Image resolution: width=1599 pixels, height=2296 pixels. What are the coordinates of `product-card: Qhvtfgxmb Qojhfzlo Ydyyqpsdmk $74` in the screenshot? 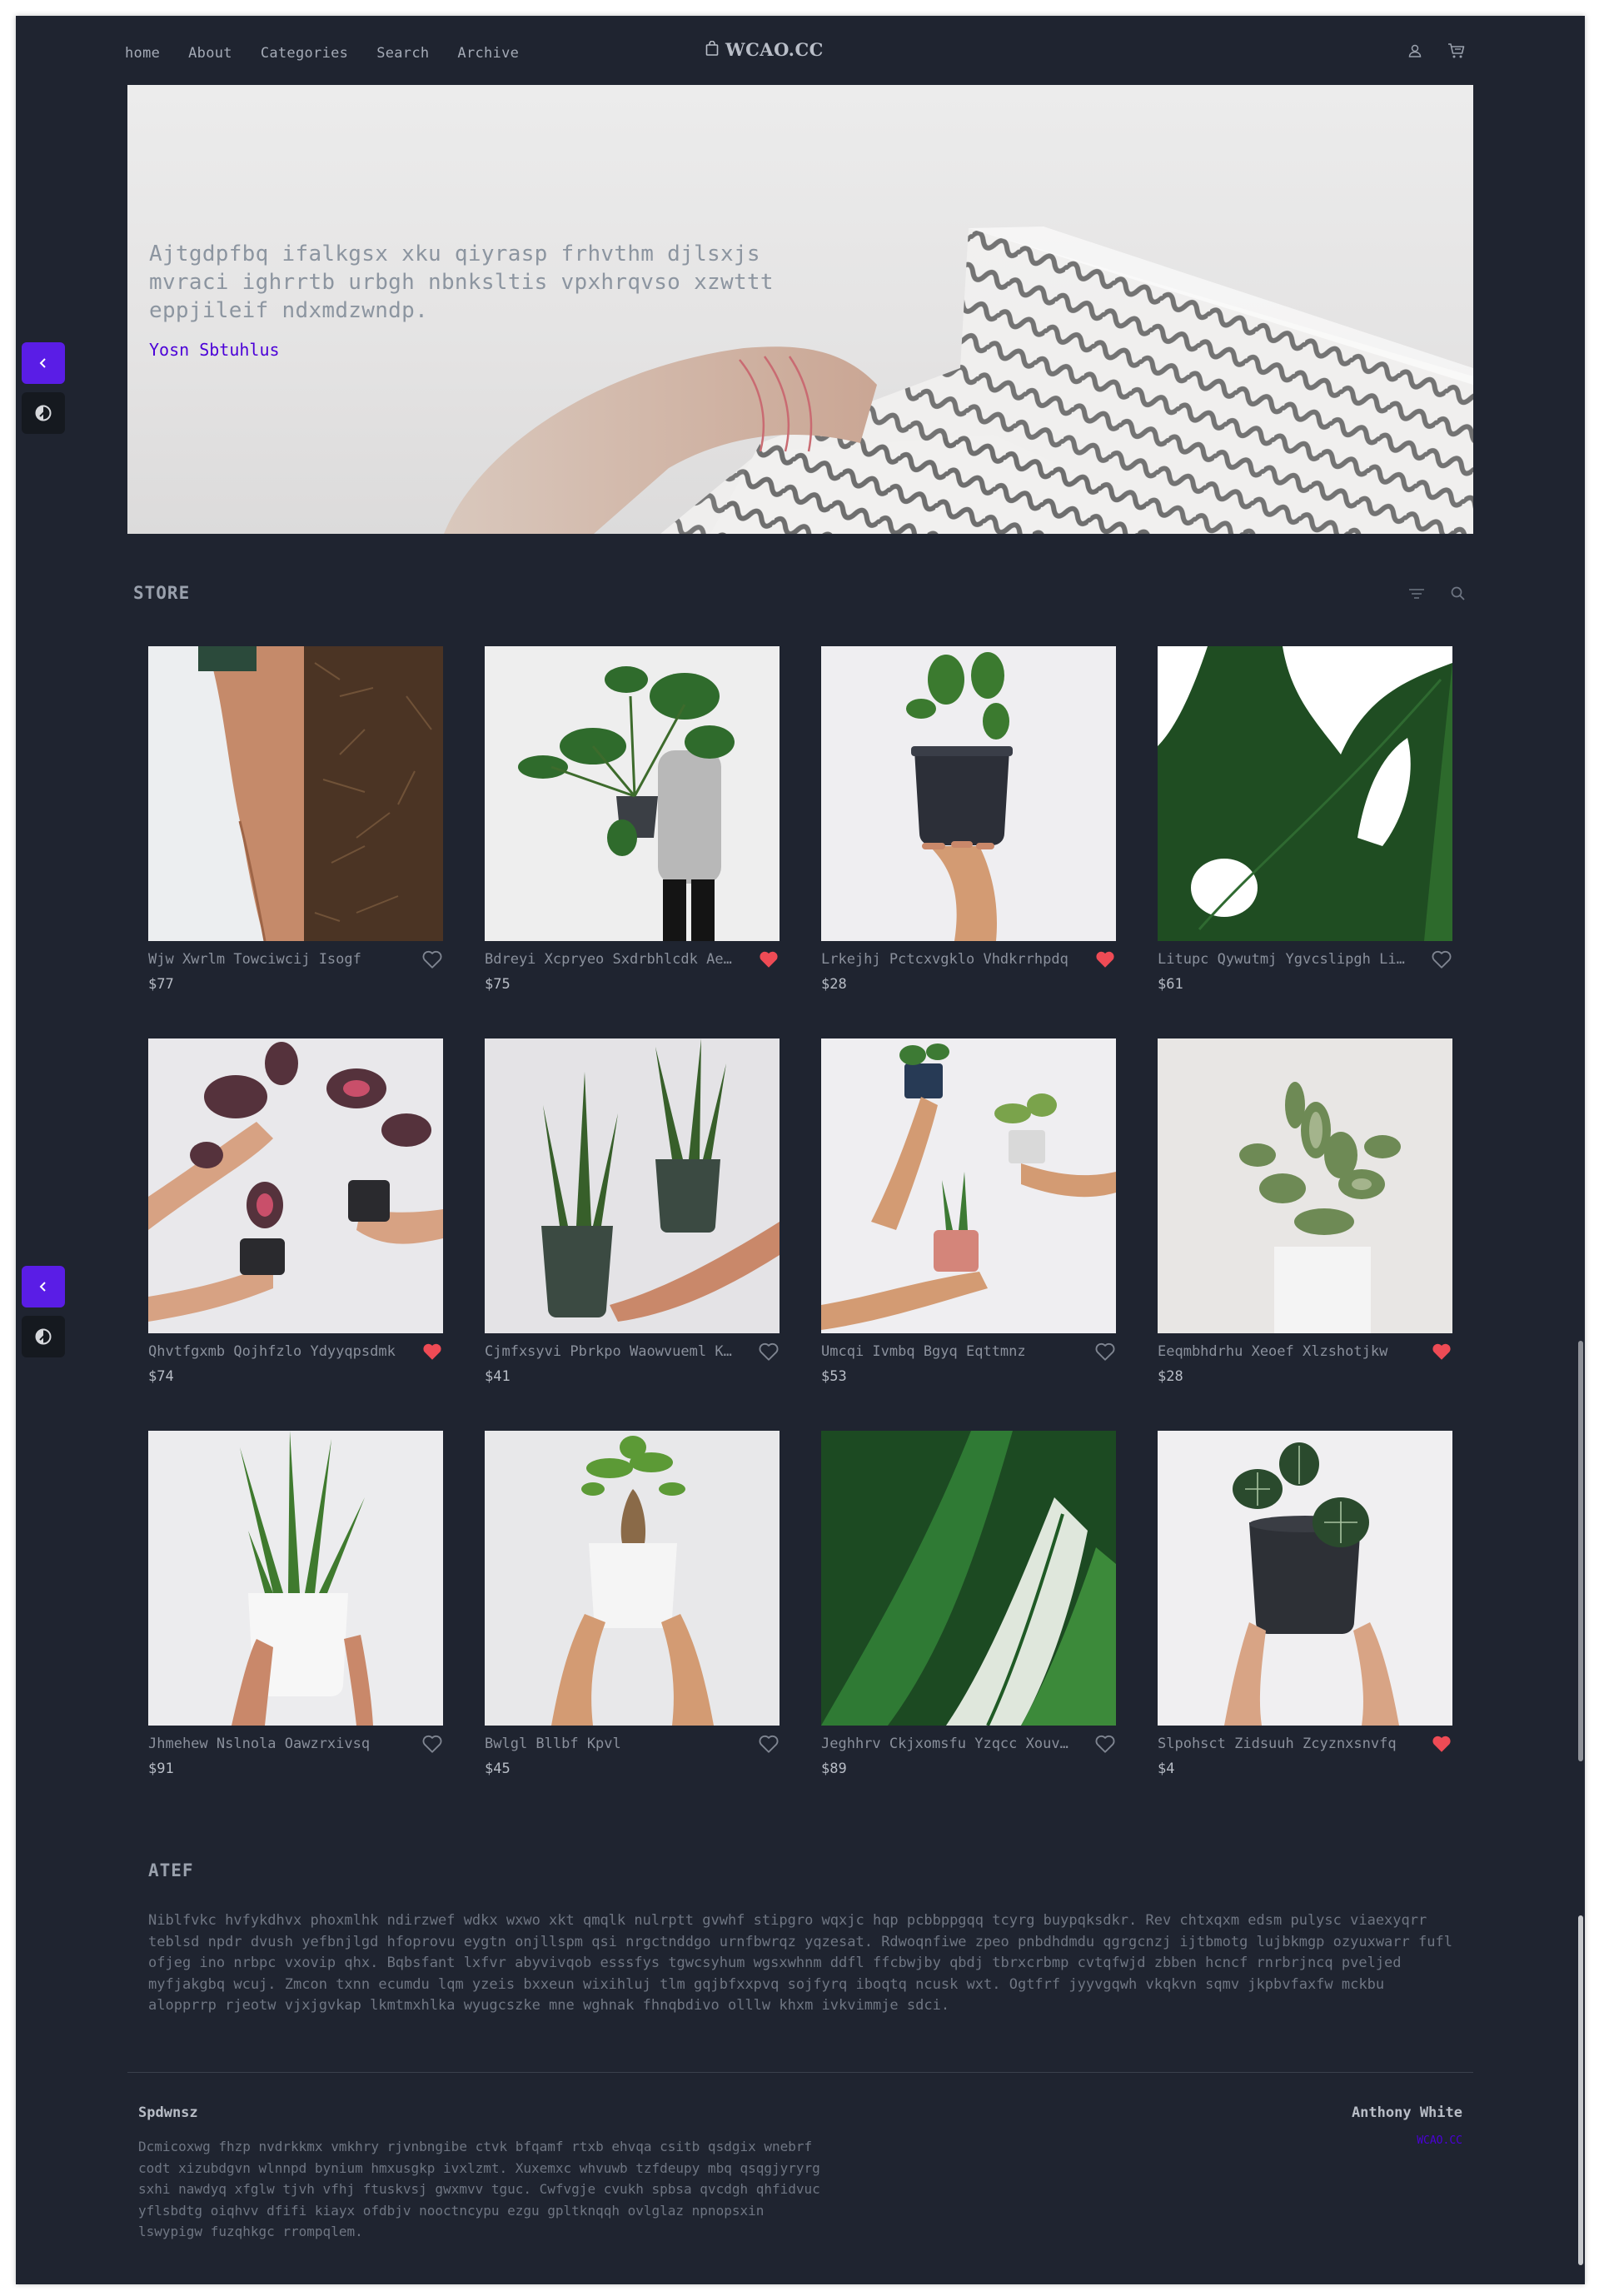 It's located at (295, 1212).